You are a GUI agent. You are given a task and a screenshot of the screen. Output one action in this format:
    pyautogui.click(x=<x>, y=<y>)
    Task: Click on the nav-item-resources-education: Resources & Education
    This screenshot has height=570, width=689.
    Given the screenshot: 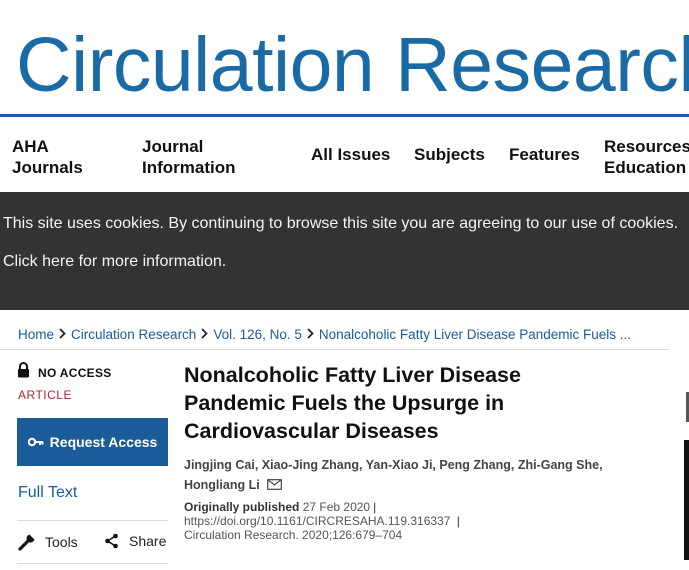 What is the action you would take?
    pyautogui.click(x=646, y=157)
    